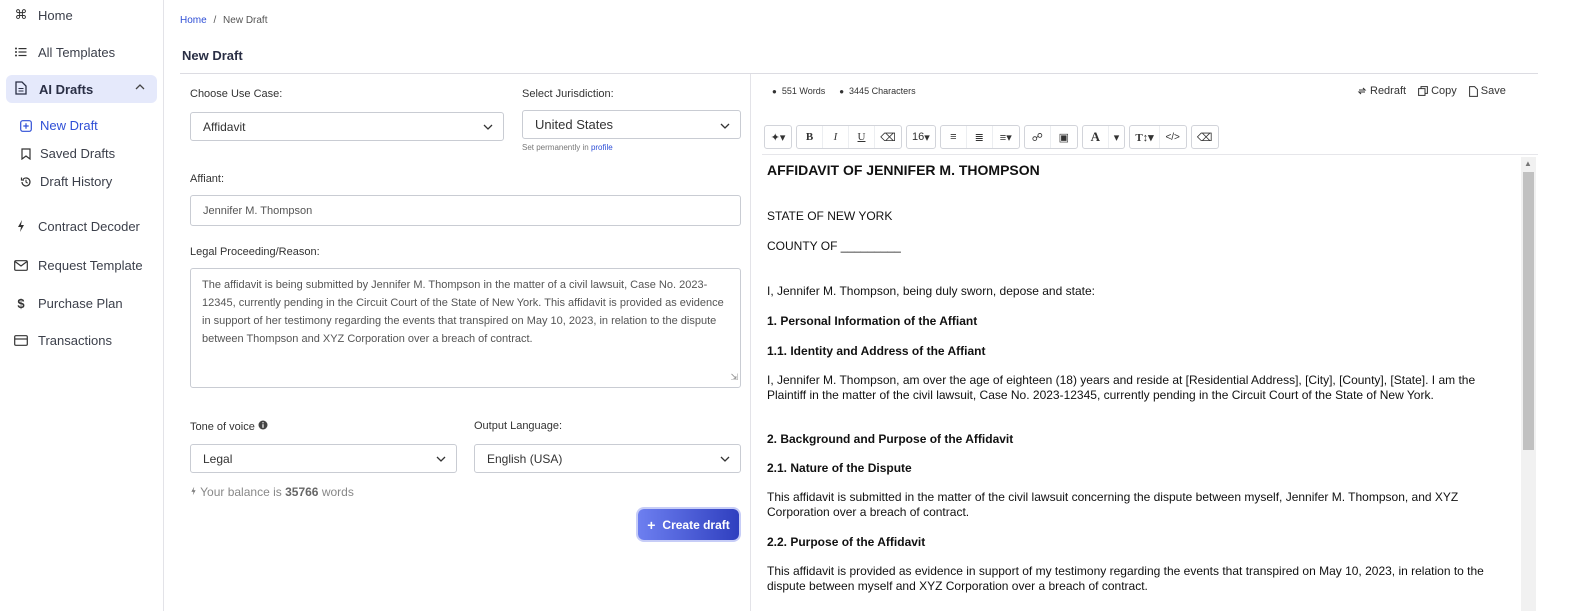  I want to click on sidebar: ⌘ Home All Templates AI Drafts New Draft, so click(82, 305).